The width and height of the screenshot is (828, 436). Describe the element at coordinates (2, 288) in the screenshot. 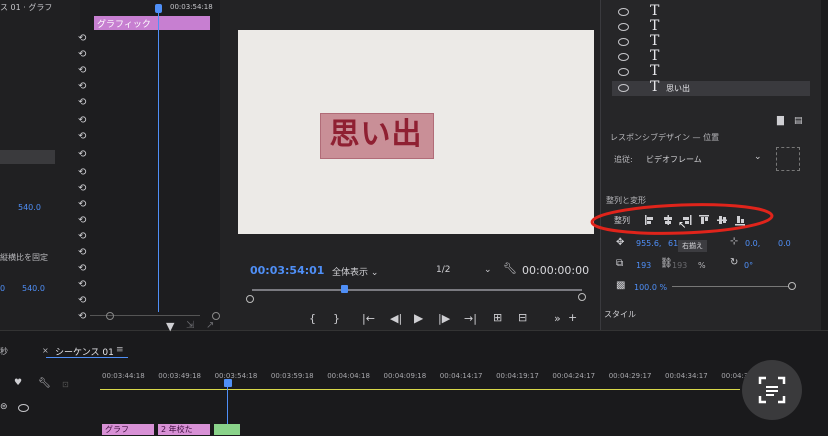

I see `value-0: 0` at that location.